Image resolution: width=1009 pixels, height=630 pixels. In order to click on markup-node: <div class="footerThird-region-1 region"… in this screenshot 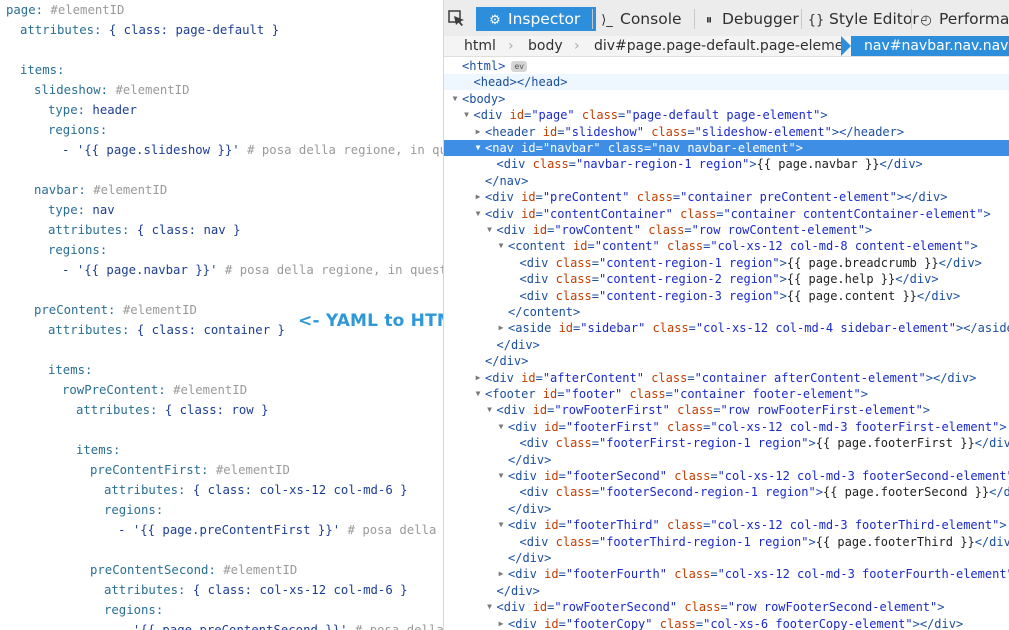, I will do `click(726, 542)`.